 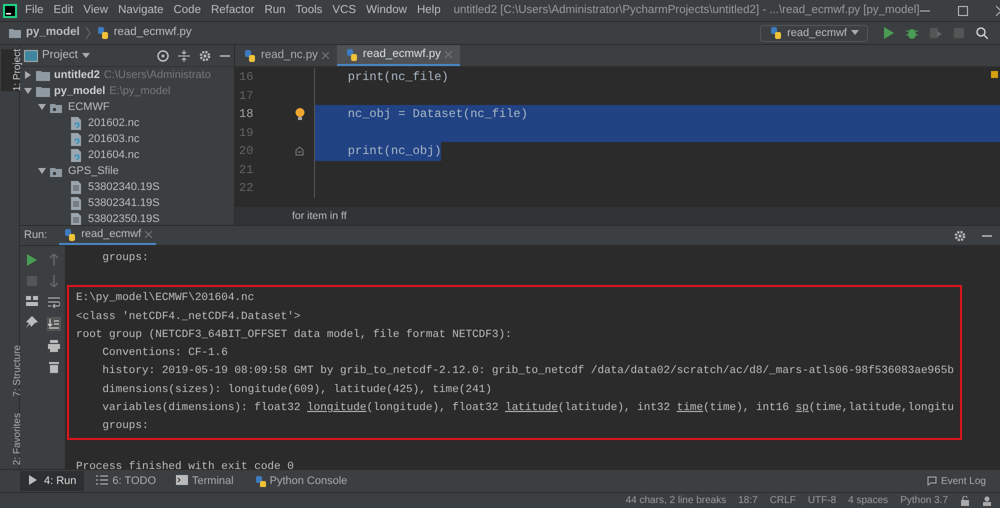 What do you see at coordinates (982, 33) in the screenshot?
I see `search-icon` at bounding box center [982, 33].